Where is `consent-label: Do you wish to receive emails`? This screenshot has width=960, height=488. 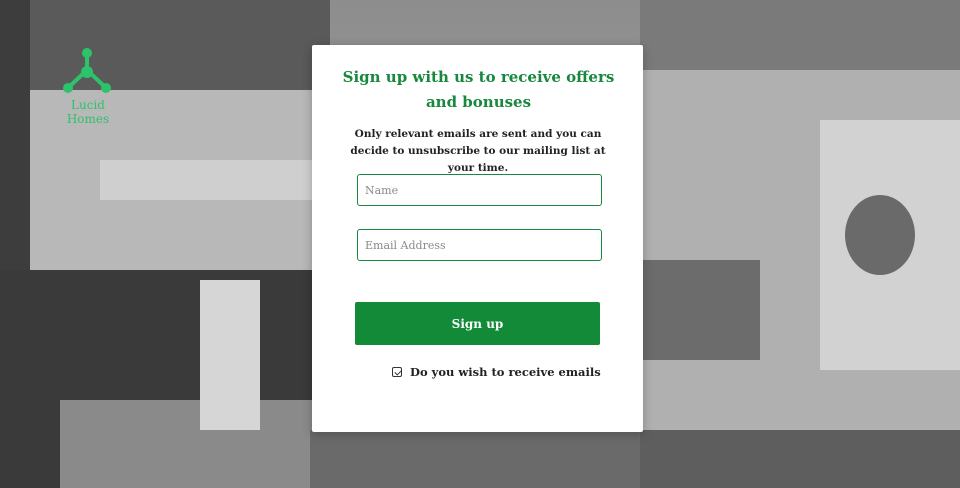
consent-label: Do you wish to receive emails is located at coordinates (505, 372).